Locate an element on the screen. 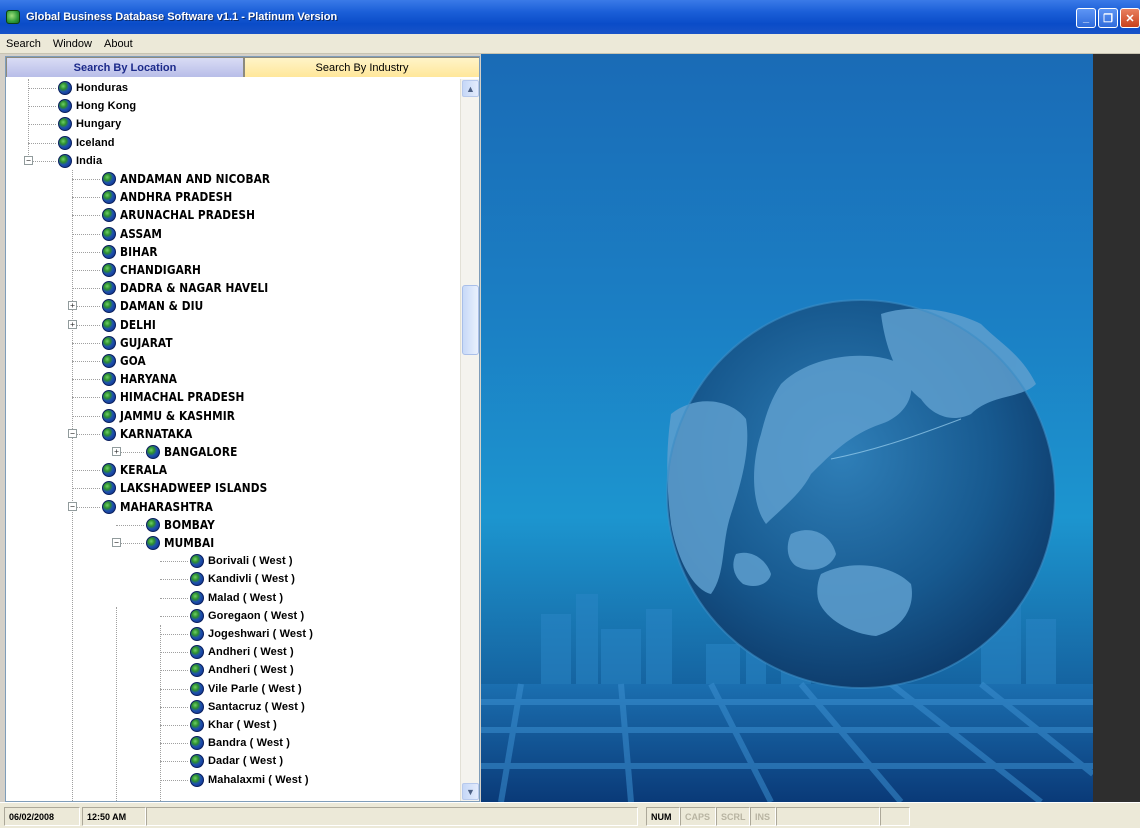 The width and height of the screenshot is (1140, 828). tree-node-state: CHANDIGARH is located at coordinates (157, 270).